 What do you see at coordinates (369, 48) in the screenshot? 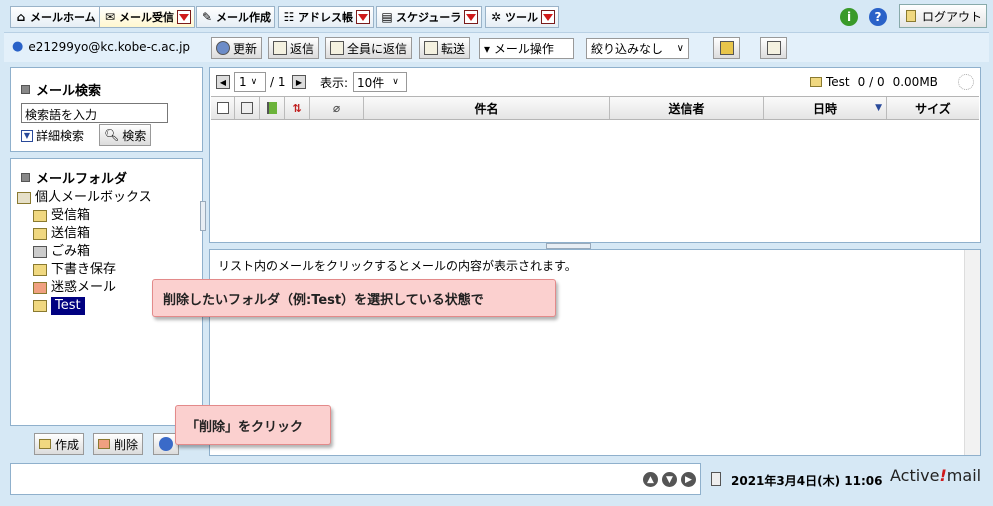
I see `reply-all-button: 全員に返信` at bounding box center [369, 48].